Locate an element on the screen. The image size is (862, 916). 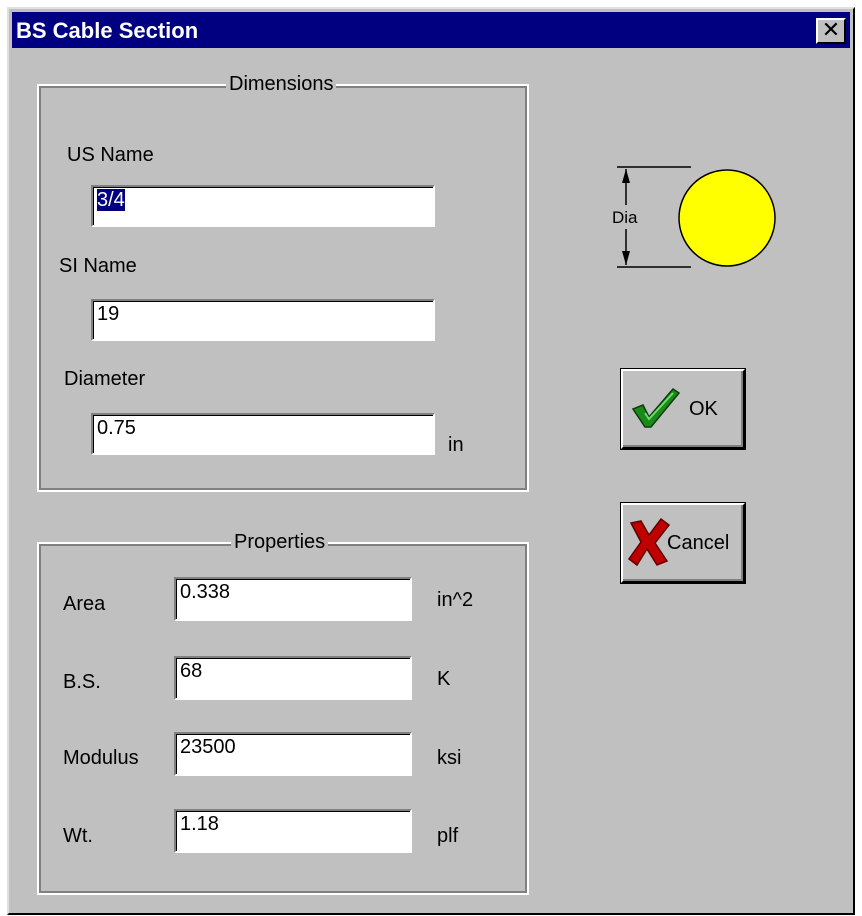
wt-value: 1.18 is located at coordinates (199, 824).